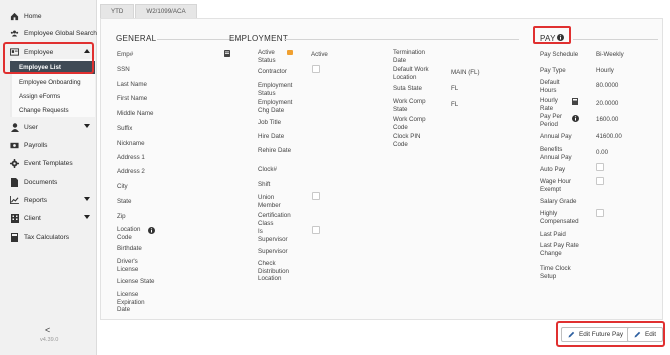  Describe the element at coordinates (166, 11) in the screenshot. I see `tab-w2-1099-aca: W2/1099/ACA` at that location.